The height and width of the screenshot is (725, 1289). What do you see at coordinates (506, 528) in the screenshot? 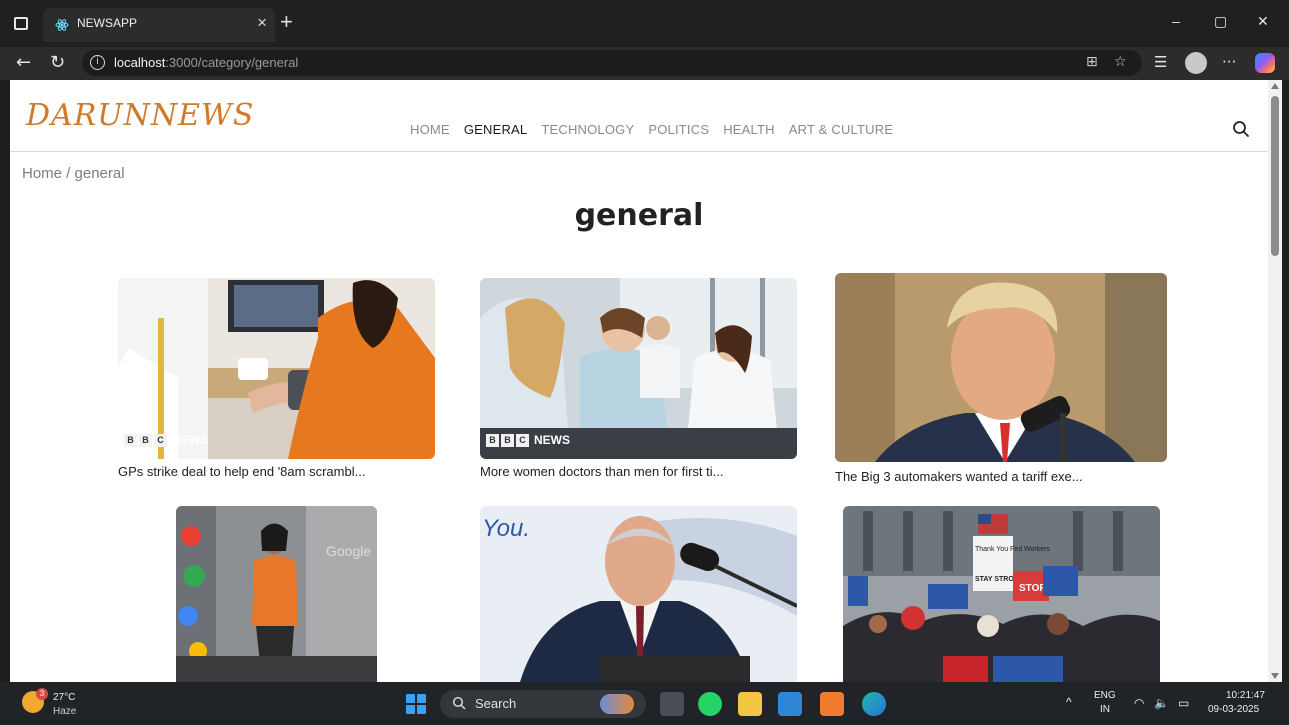
I see `you-sign-text: You.` at bounding box center [506, 528].